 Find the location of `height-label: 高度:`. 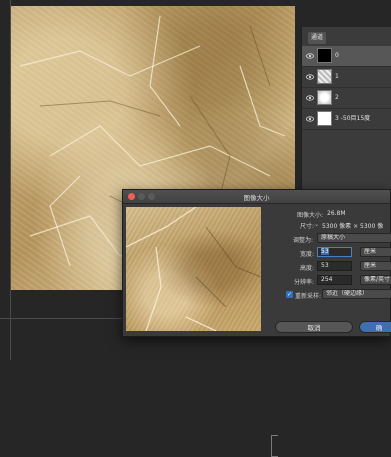

height-label: 高度: is located at coordinates (307, 268).